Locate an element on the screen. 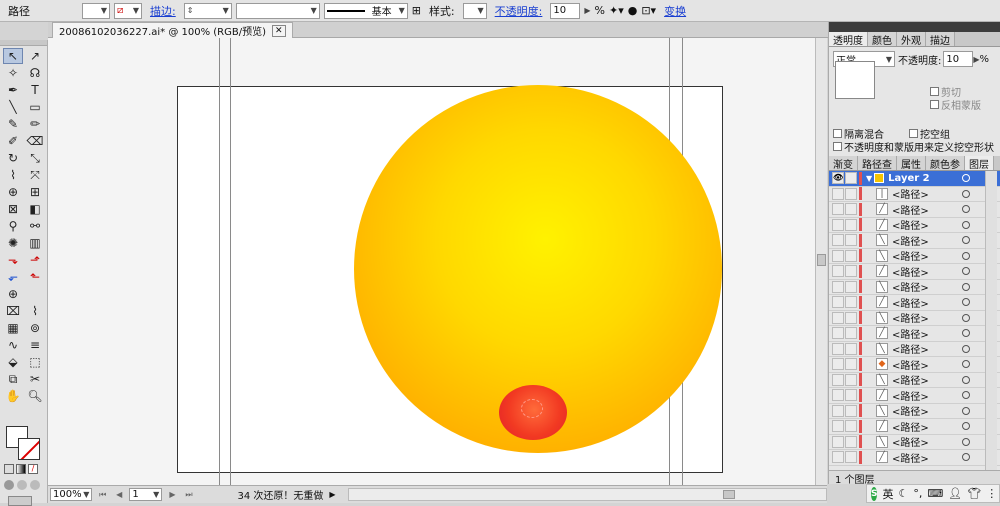  transform-link: 变换 is located at coordinates (675, 11).